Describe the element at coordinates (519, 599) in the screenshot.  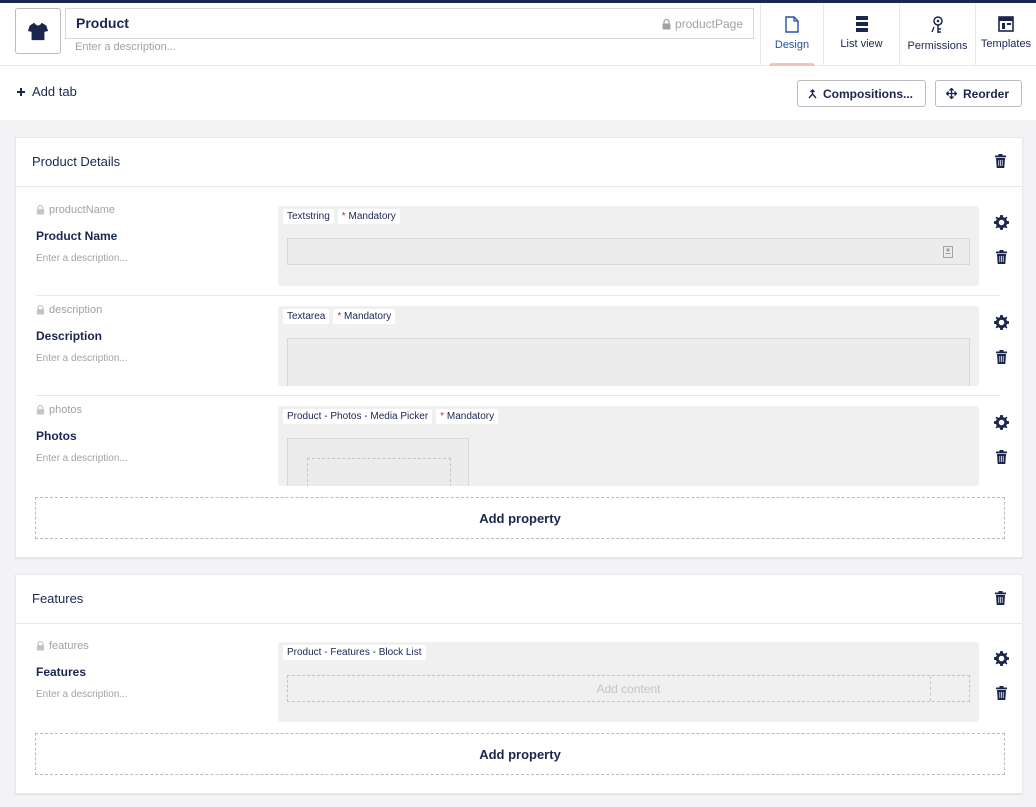
I see `group-header: Features` at that location.